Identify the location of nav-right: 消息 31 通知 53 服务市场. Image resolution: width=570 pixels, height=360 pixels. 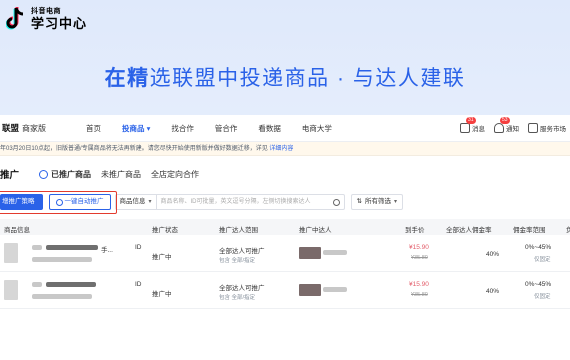
(508, 125).